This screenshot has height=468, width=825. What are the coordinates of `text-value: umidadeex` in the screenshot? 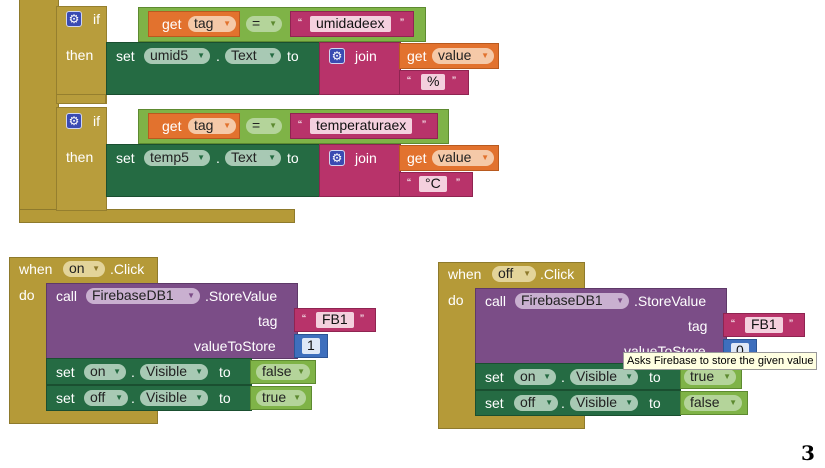 It's located at (350, 24).